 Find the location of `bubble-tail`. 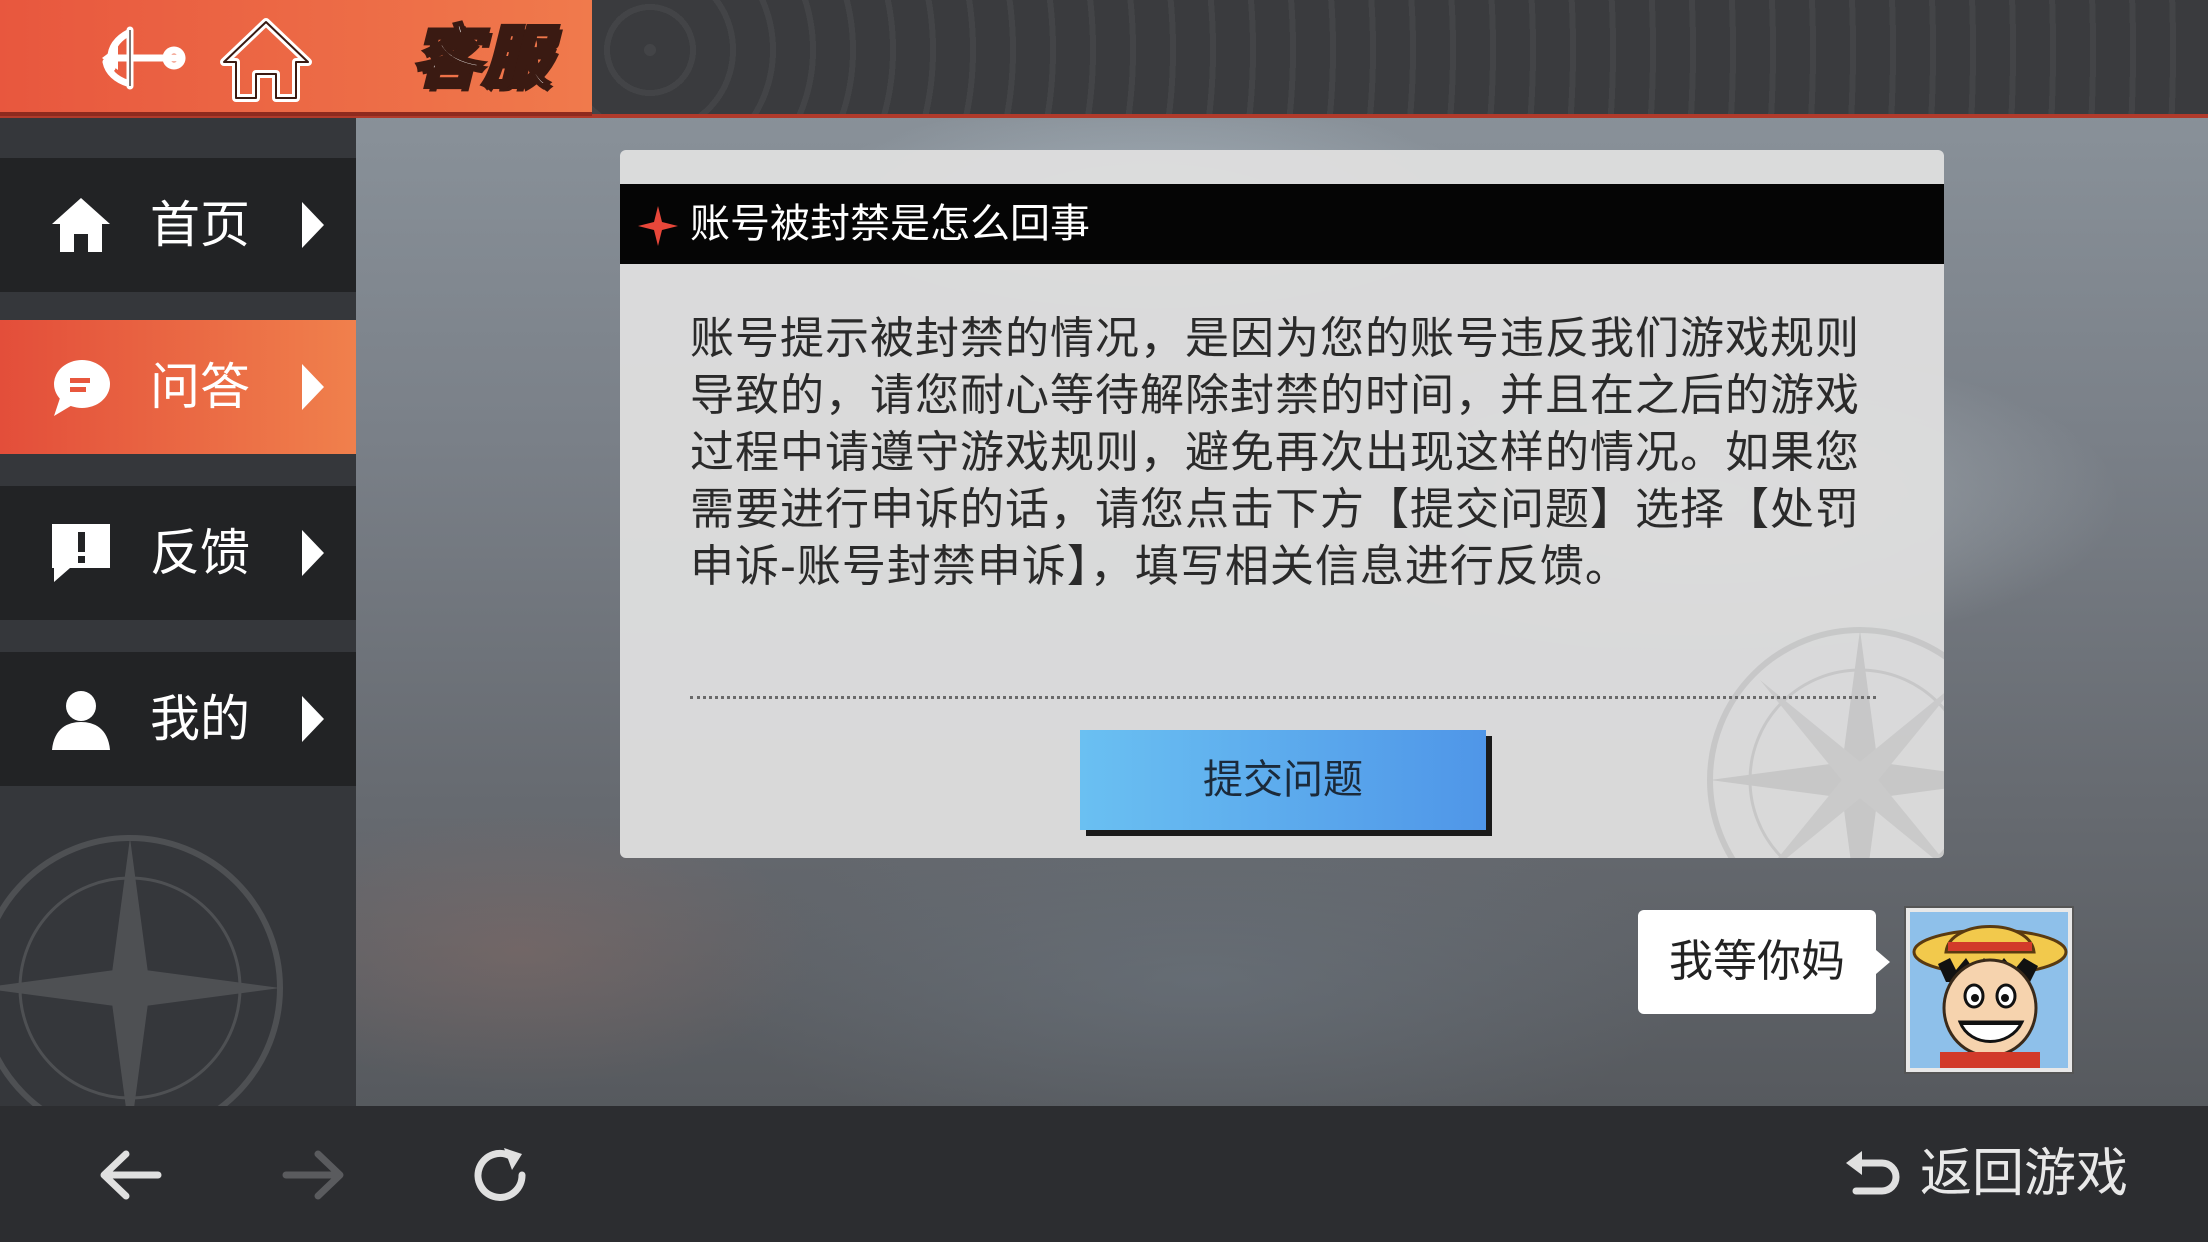

bubble-tail is located at coordinates (1883, 962).